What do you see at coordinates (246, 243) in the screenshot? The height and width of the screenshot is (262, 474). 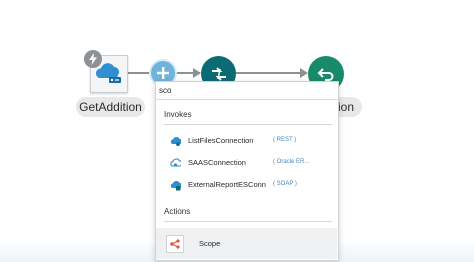 I see `action-item-scope: Scope` at bounding box center [246, 243].